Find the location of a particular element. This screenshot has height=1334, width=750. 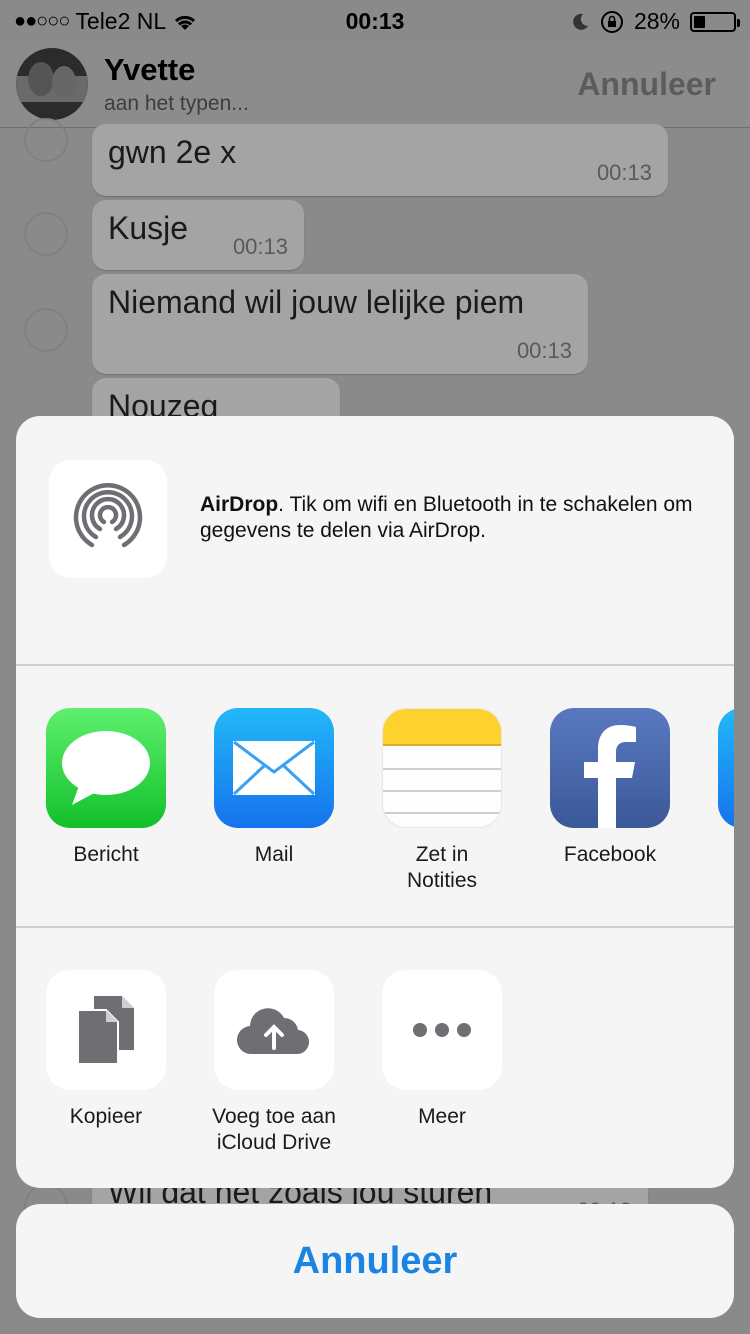

message-bubble: Niemand wil jouw lelijke piem 00:13 is located at coordinates (340, 324).